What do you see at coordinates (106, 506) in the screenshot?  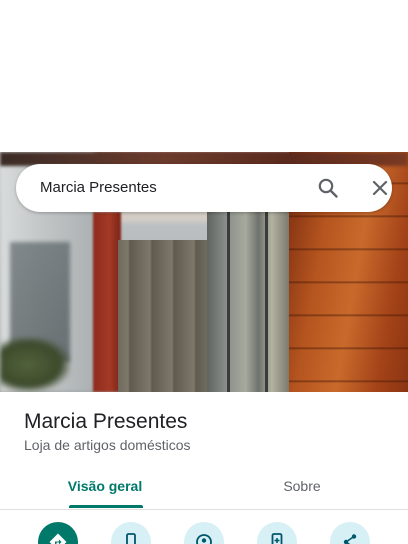 I see `tab-selected-indicator` at bounding box center [106, 506].